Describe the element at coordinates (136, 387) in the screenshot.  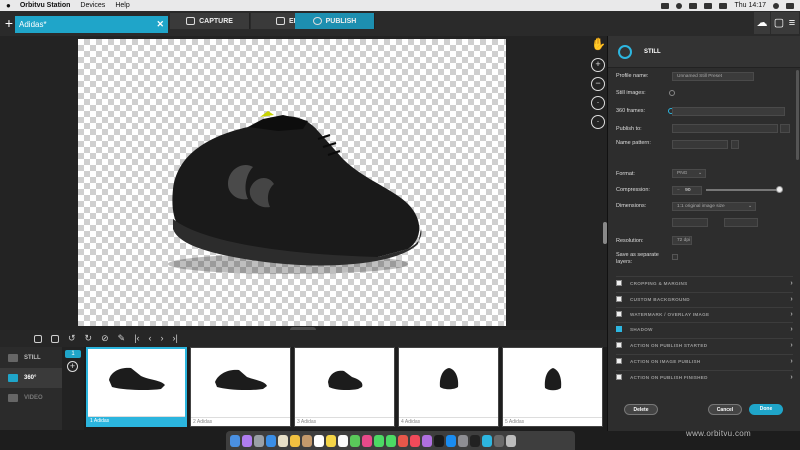
I see `thumbnail-1: 1 Adidas` at that location.